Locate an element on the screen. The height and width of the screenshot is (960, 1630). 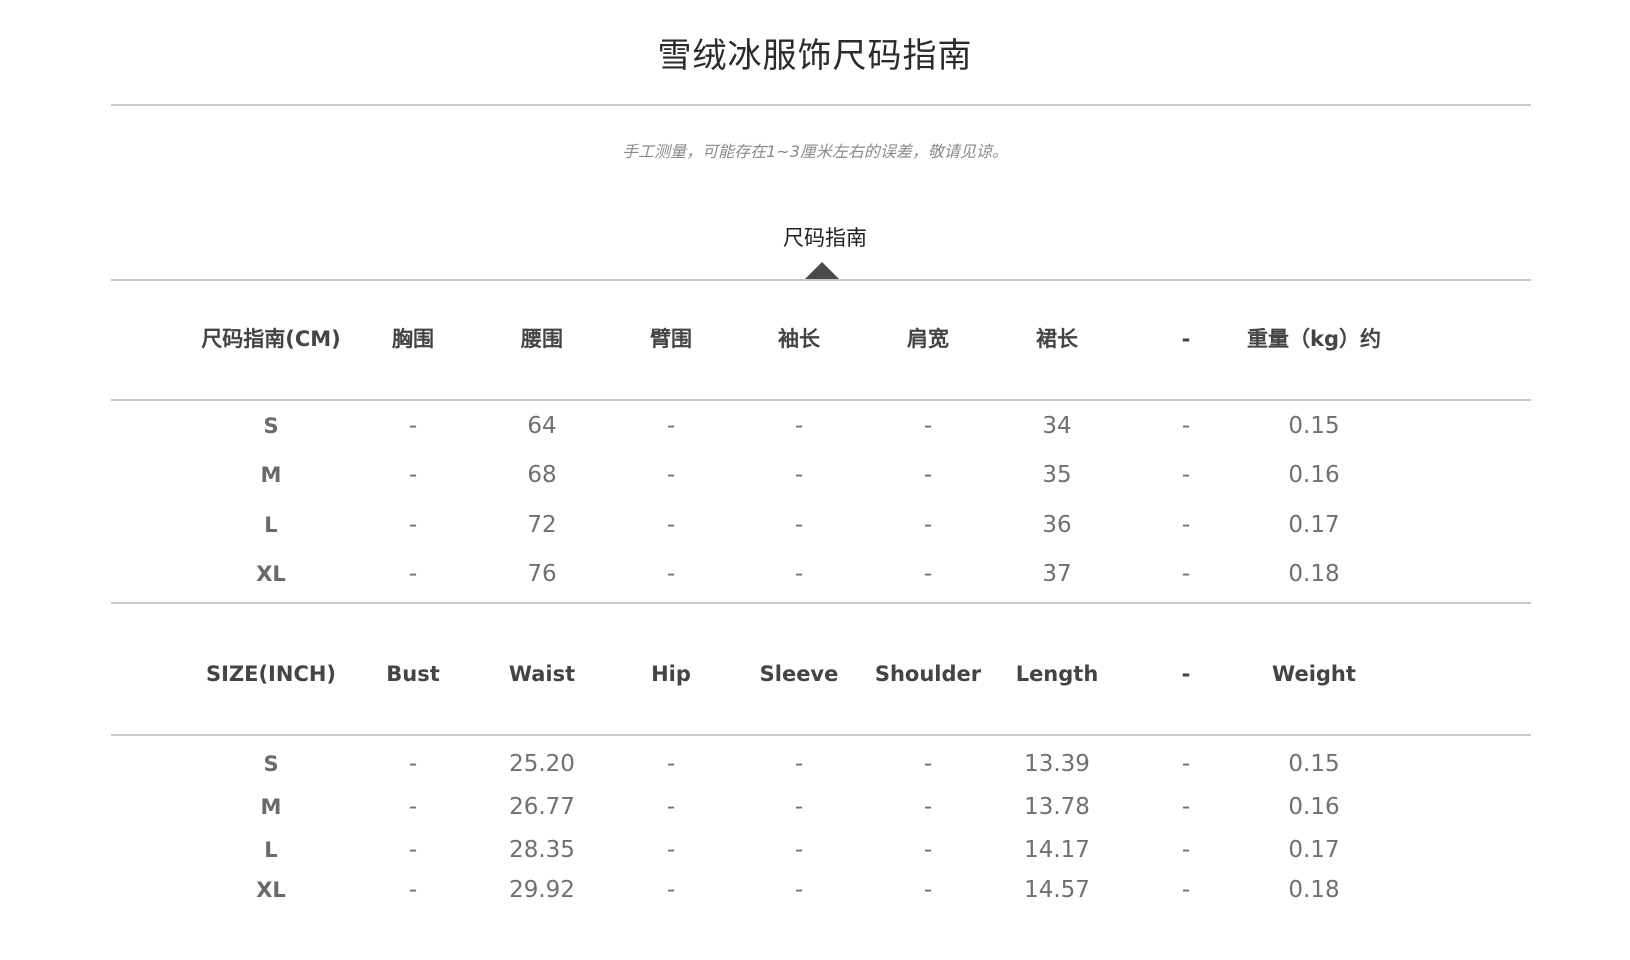
table-row: L - 28.35 - - - 14.17 - 0.17 is located at coordinates (815, 850).